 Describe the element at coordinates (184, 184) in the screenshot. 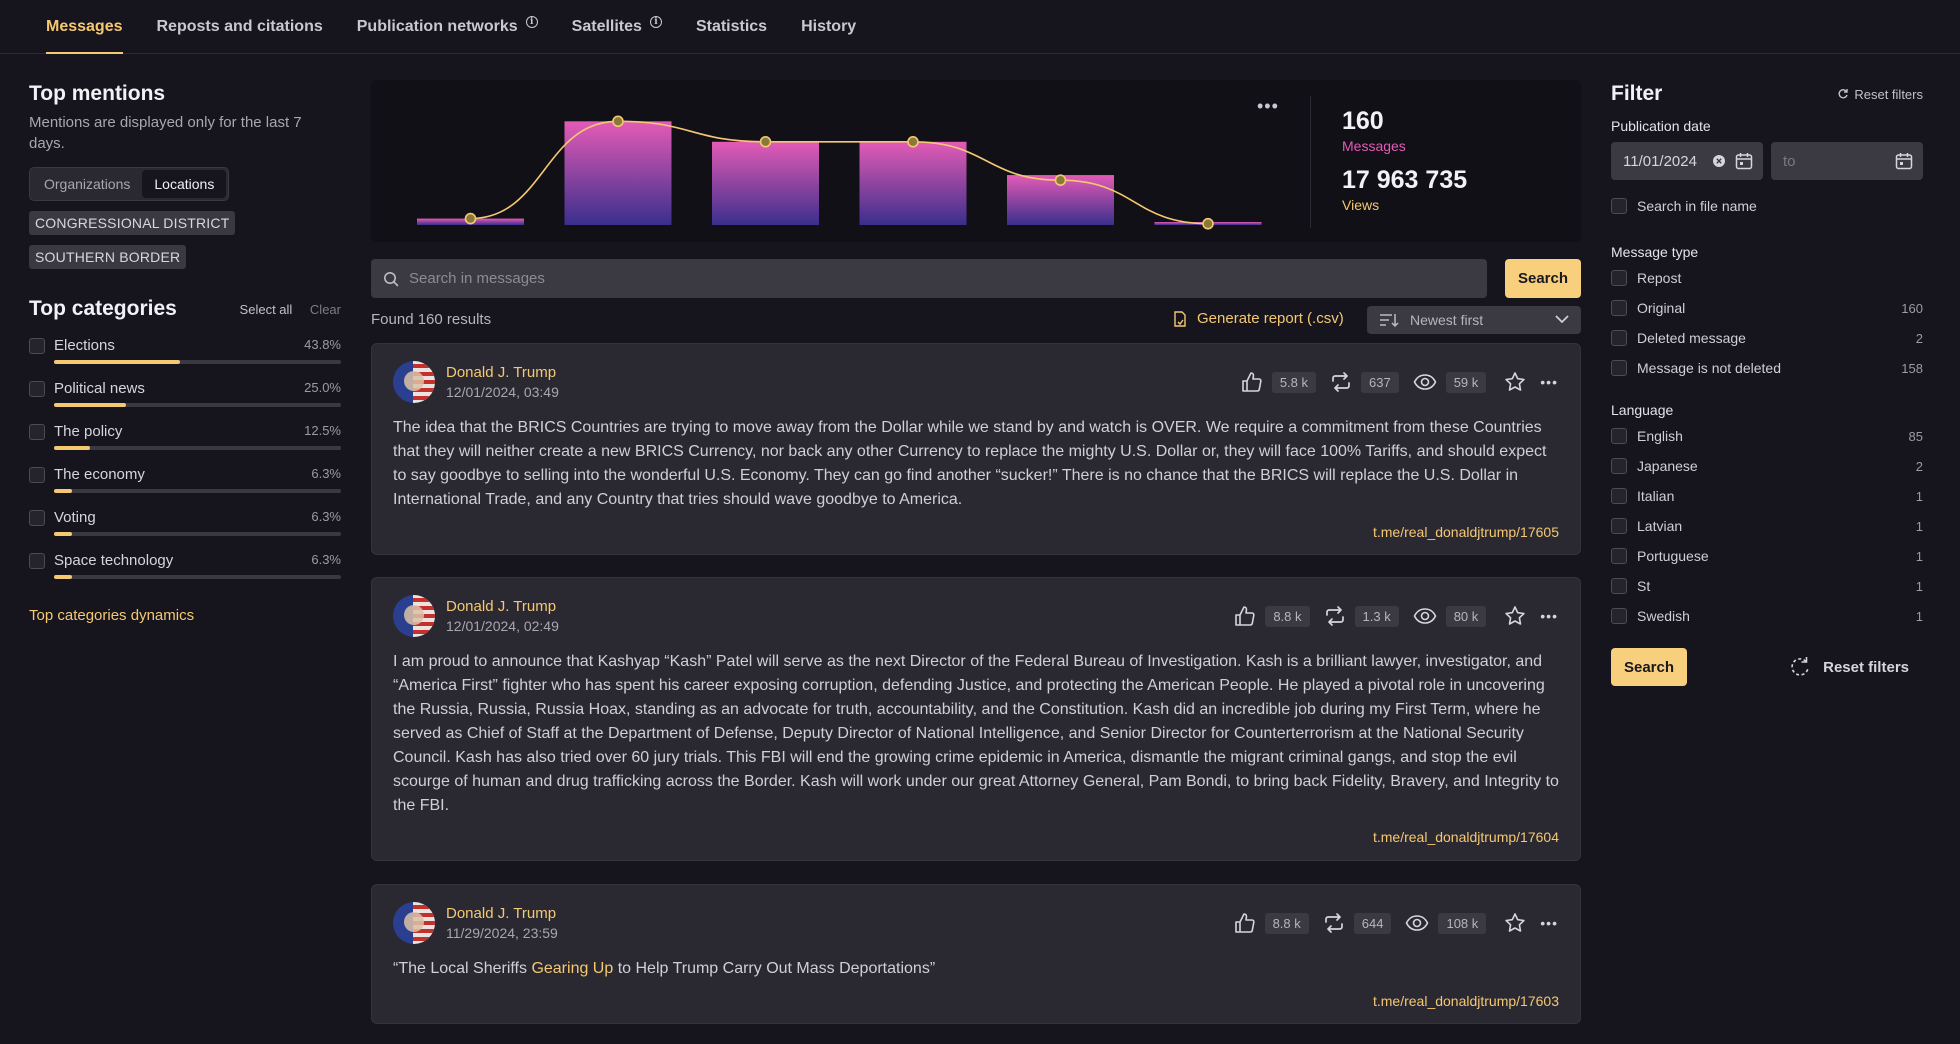

I see `segment-locations: Locations` at that location.